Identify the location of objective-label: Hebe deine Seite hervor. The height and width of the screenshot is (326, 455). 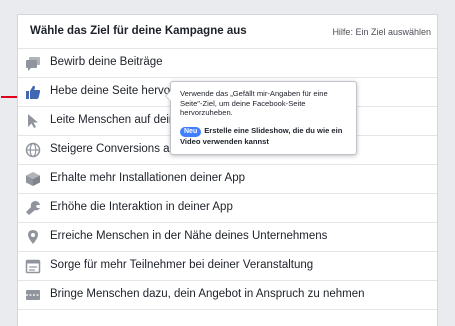
(112, 91).